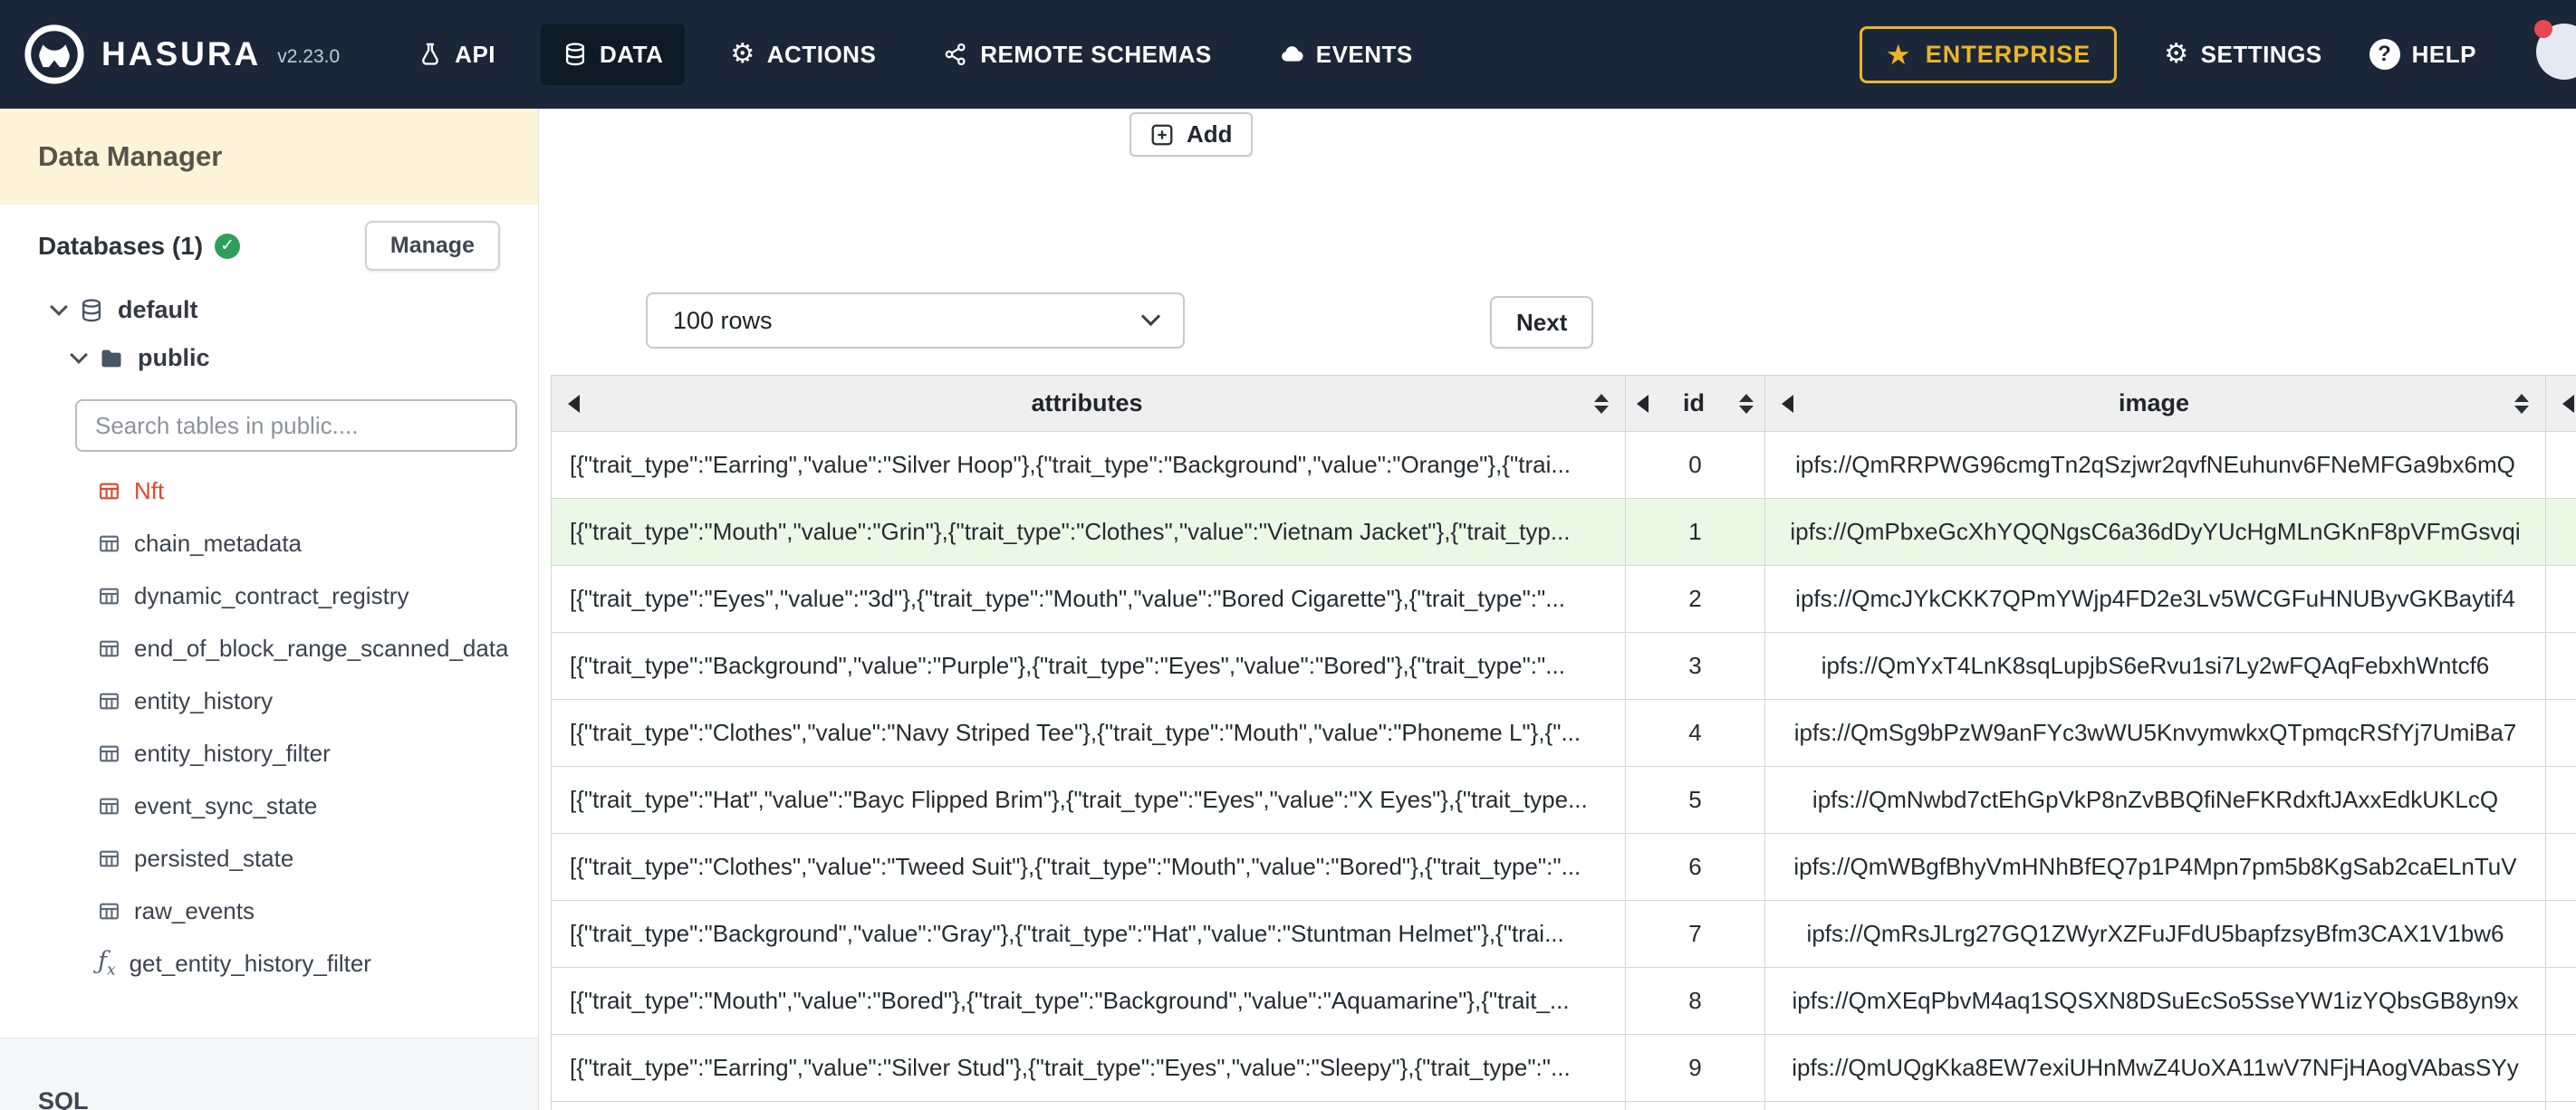 Image resolution: width=2576 pixels, height=1110 pixels. I want to click on table-name: Nft, so click(149, 490).